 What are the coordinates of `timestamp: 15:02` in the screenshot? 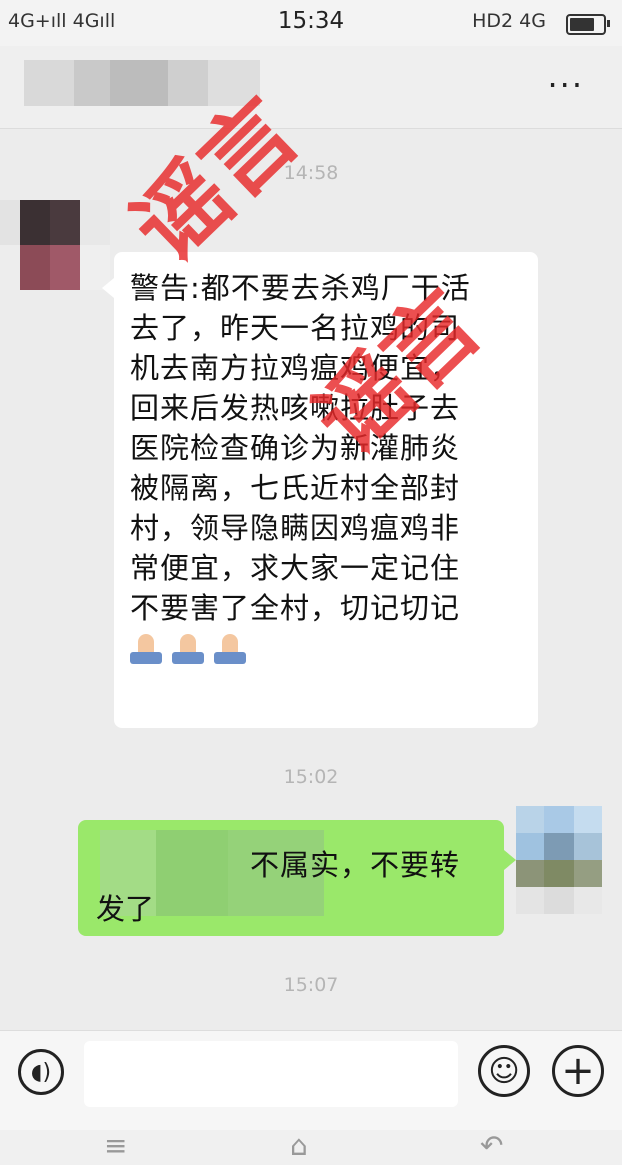 It's located at (311, 777).